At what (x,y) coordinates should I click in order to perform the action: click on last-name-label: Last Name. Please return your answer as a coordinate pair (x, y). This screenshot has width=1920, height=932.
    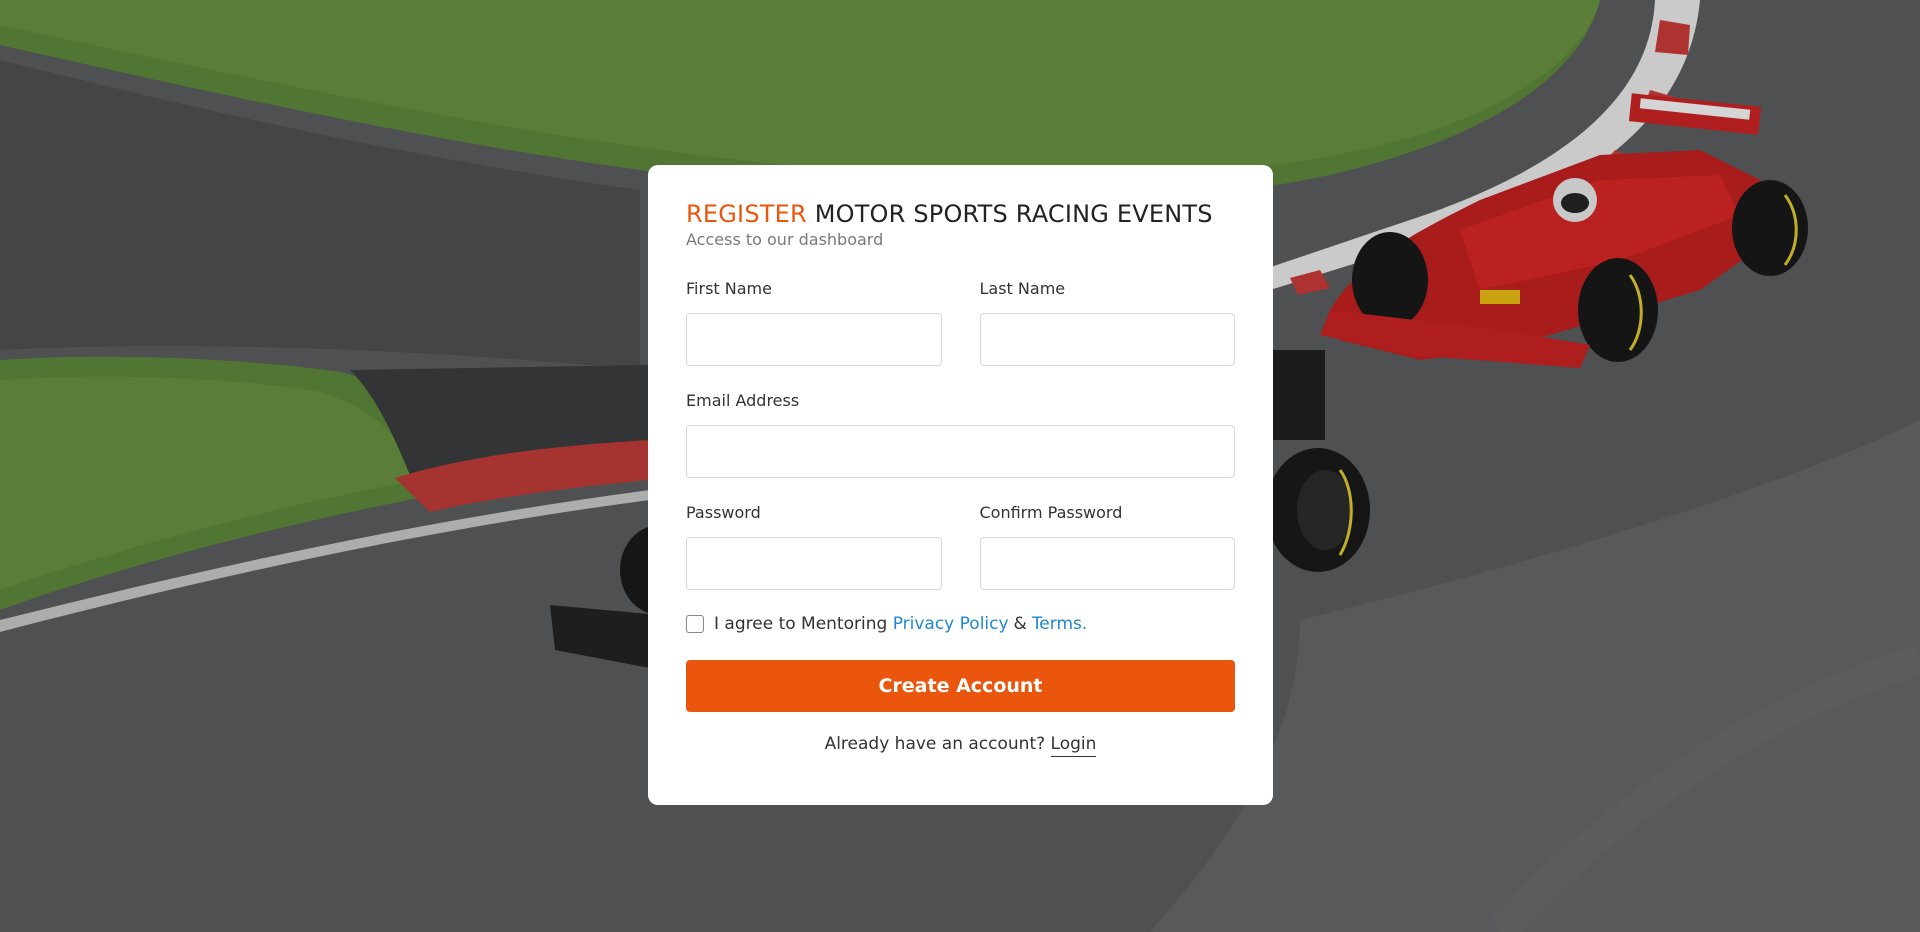
    Looking at the image, I should click on (1022, 288).